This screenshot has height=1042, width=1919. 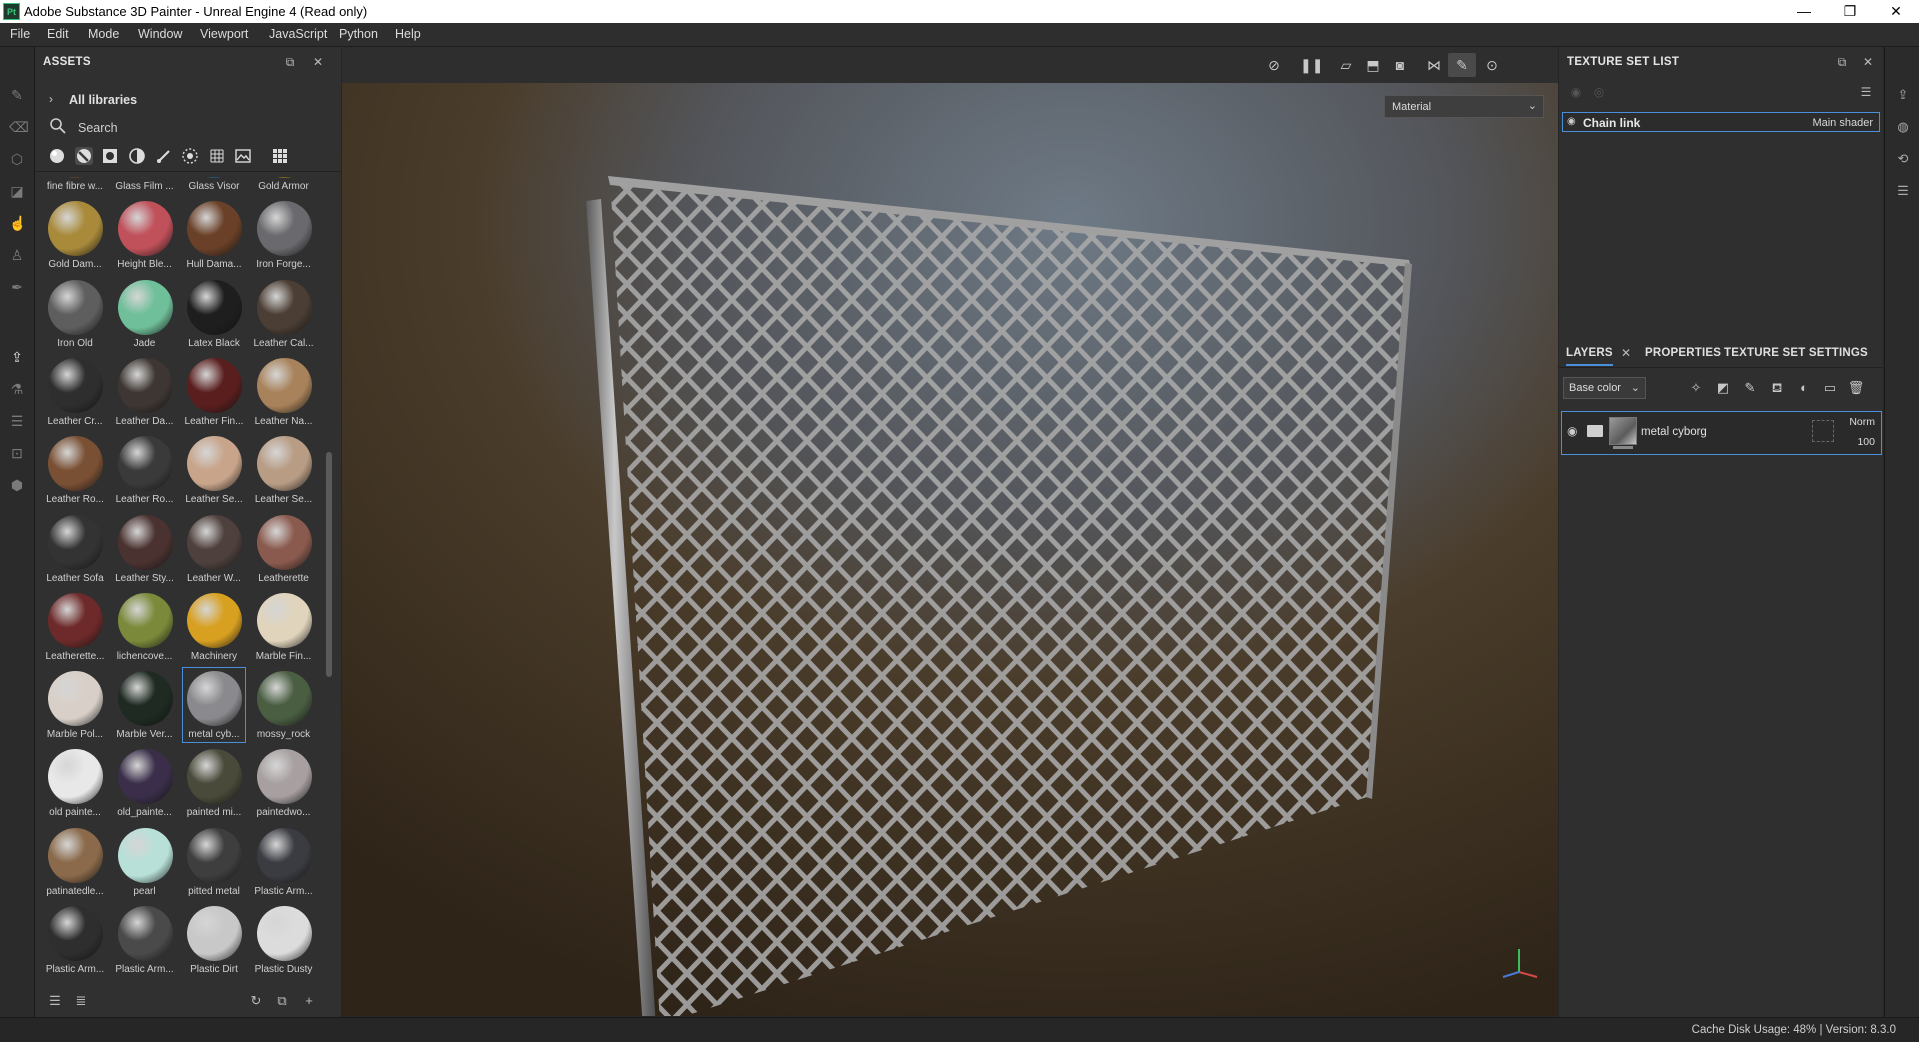 I want to click on paint-brush-icon: ✎, so click(x=17, y=95).